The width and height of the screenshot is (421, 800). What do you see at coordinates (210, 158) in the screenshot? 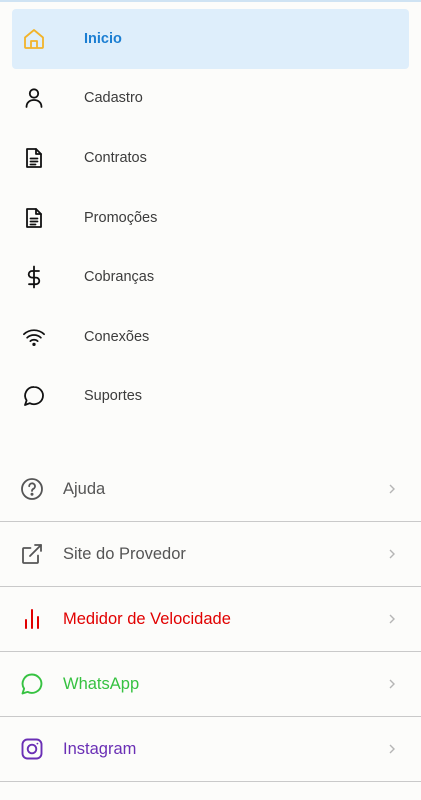
I see `nav-item-contratos: Contratos` at bounding box center [210, 158].